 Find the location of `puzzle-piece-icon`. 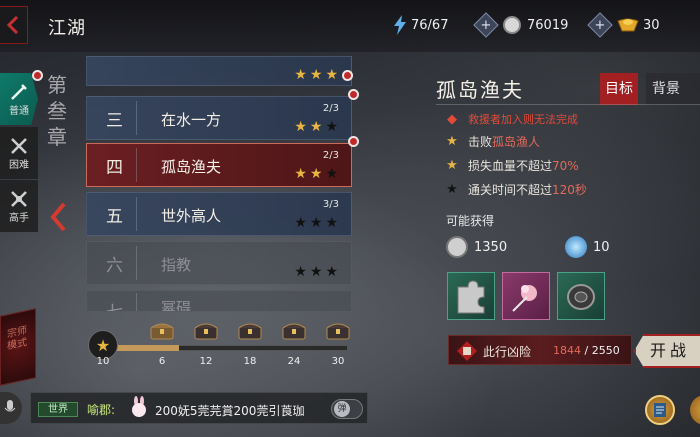

puzzle-piece-icon is located at coordinates (471, 297).